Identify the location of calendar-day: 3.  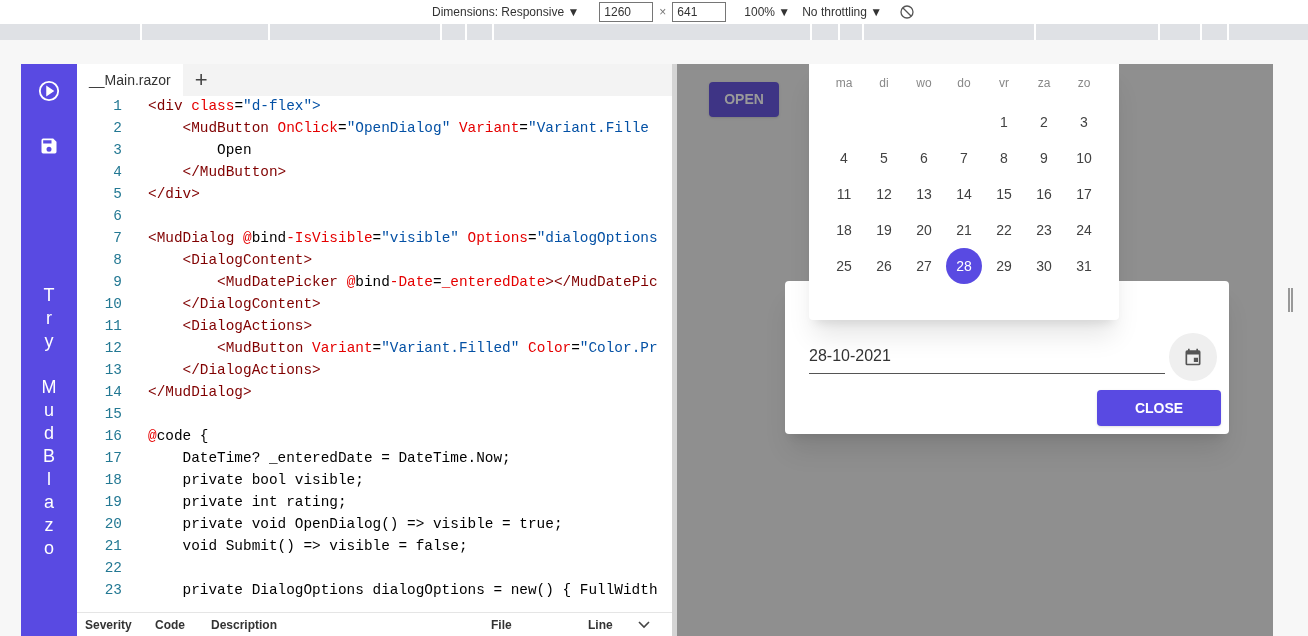
(1084, 122).